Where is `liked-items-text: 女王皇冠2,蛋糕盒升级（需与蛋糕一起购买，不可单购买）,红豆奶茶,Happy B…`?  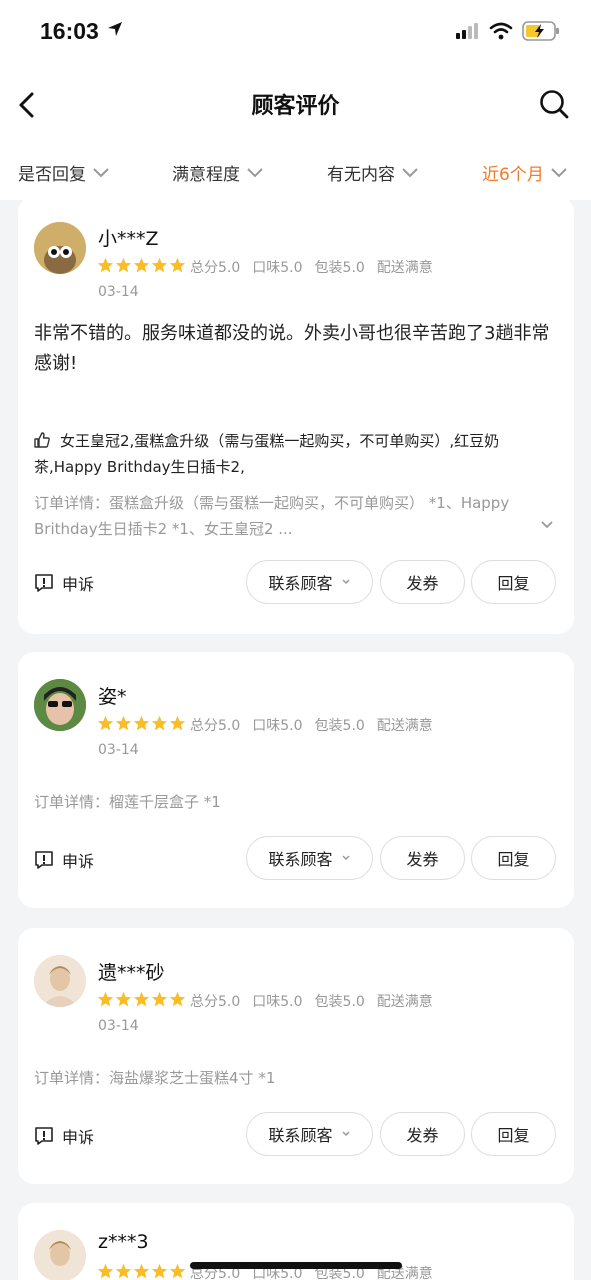 liked-items-text: 女王皇冠2,蛋糕盒升级（需与蛋糕一起购买，不可单购买）,红豆奶茶,Happy B… is located at coordinates (267, 454).